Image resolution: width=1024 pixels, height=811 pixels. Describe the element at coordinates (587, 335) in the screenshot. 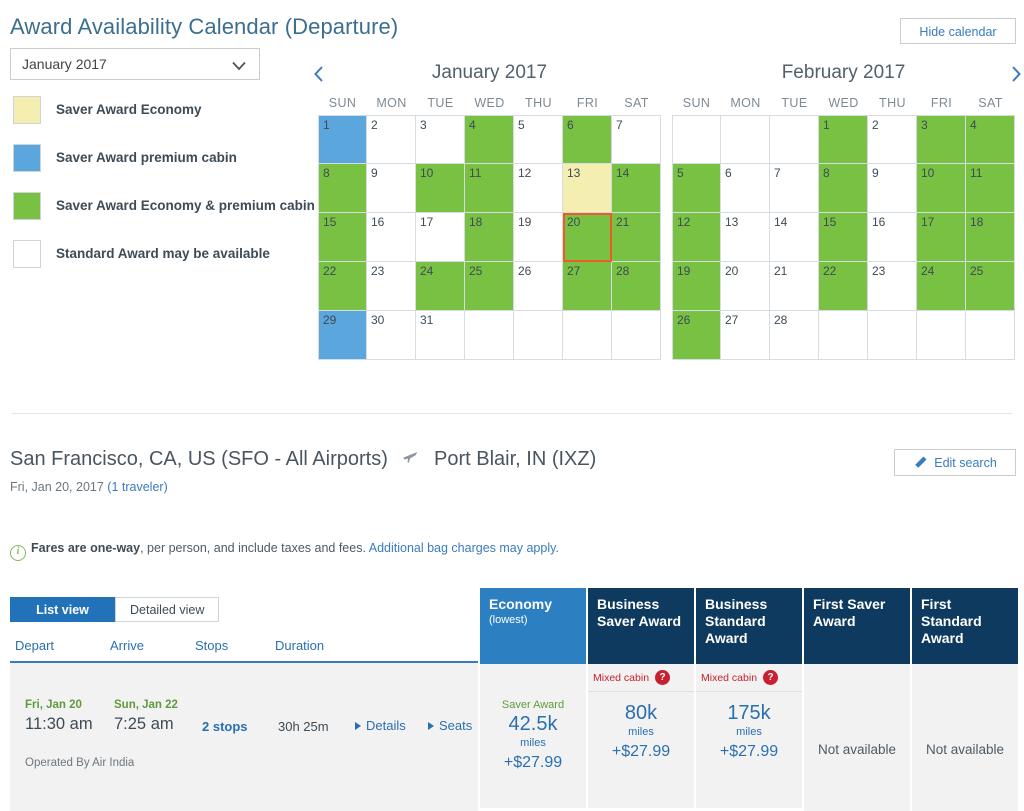

I see `calendar-day-empty` at that location.